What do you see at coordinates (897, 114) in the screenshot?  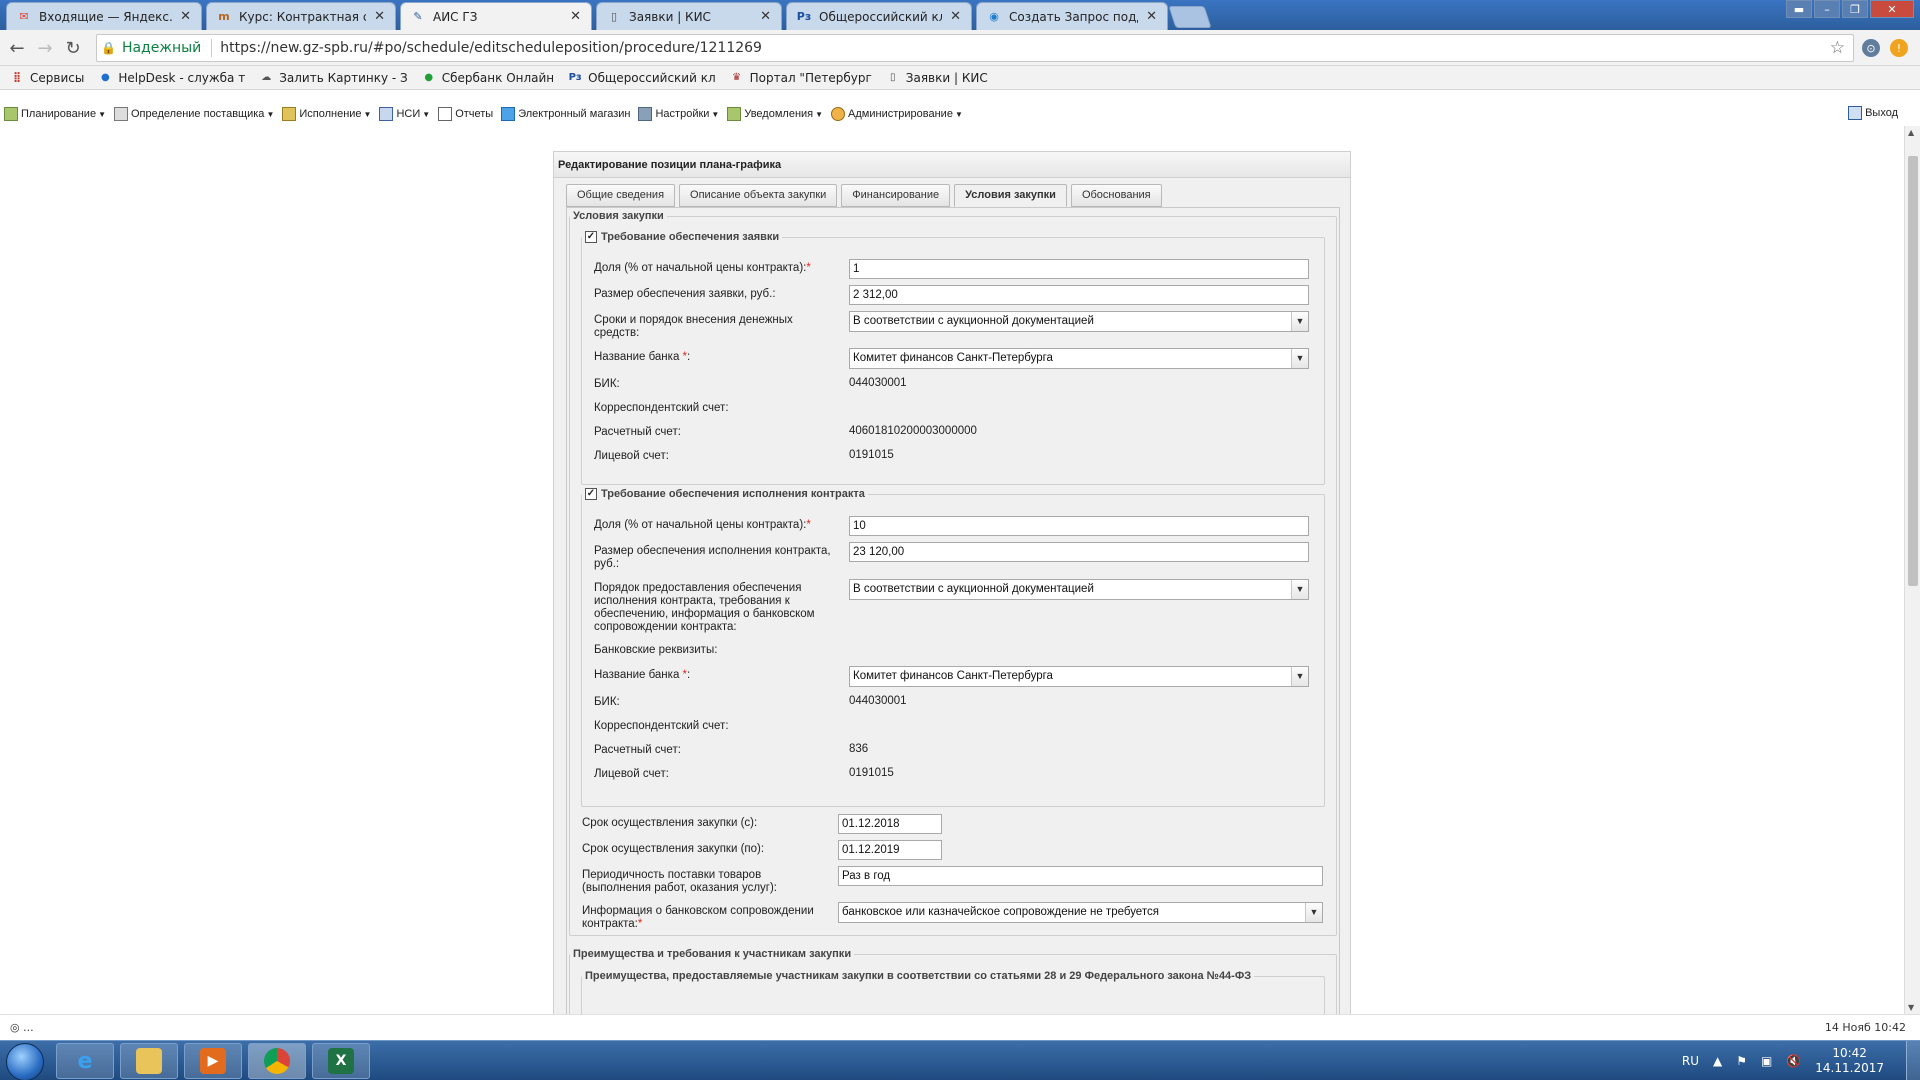 I see `menu-administration: Администрирование ▼` at bounding box center [897, 114].